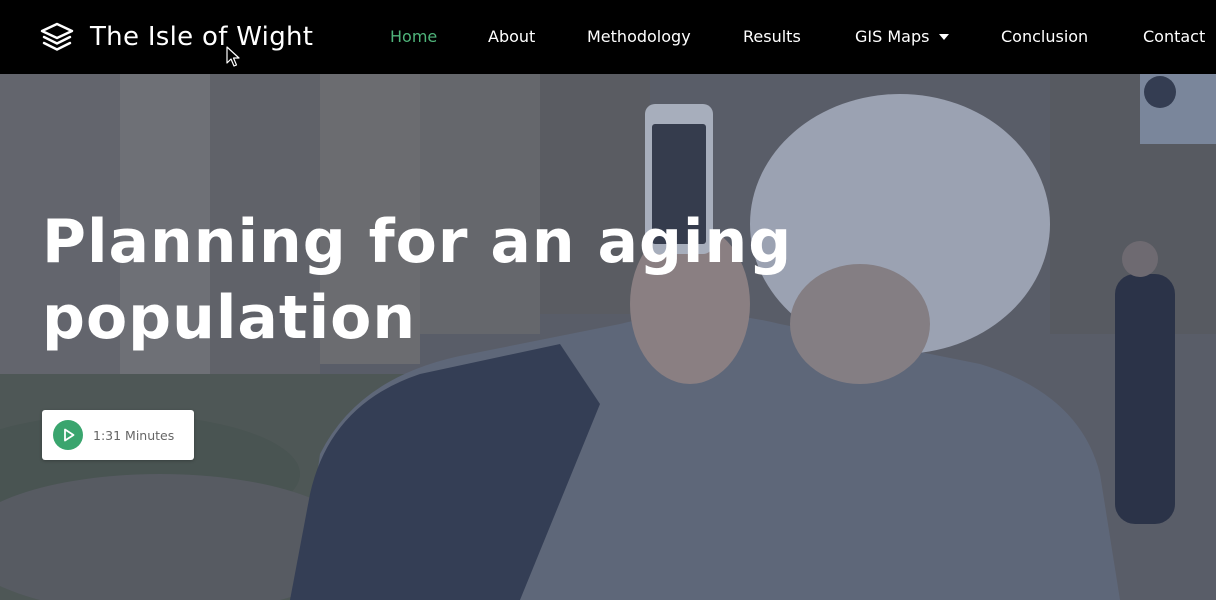  I want to click on nav-item-gis-maps: GIS Maps, so click(902, 36).